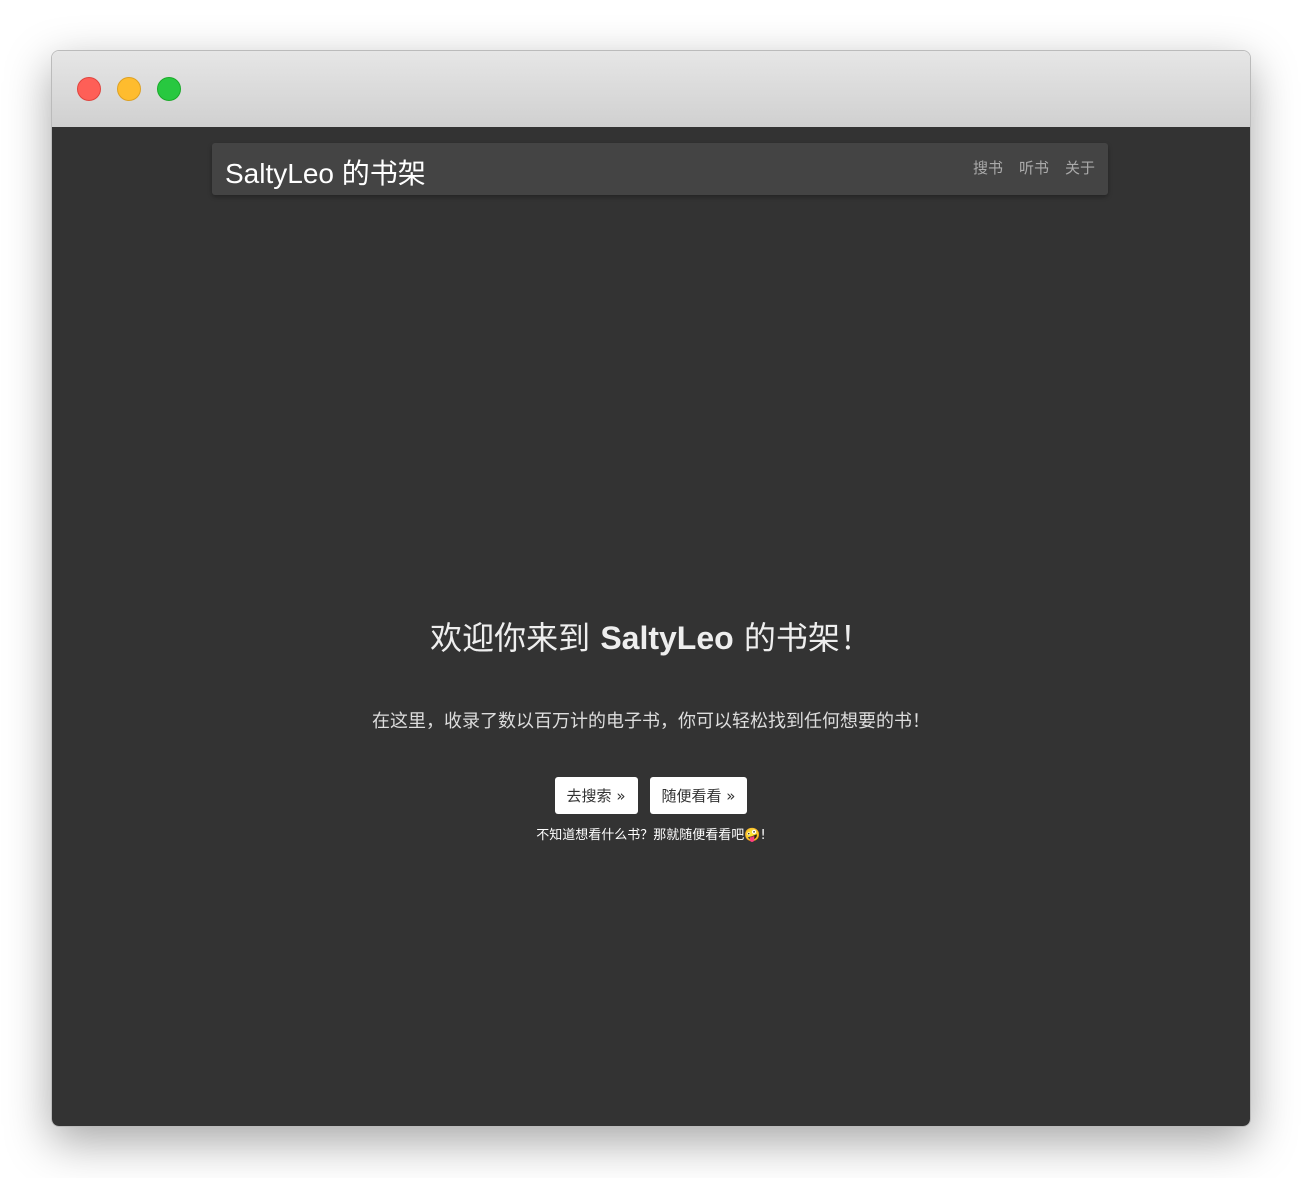  Describe the element at coordinates (89, 89) in the screenshot. I see `close-window-button` at that location.